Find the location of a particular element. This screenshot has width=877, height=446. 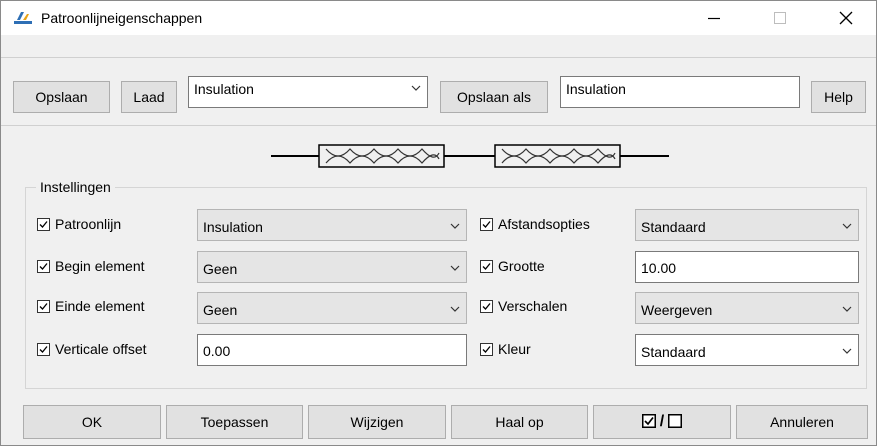

checkbox-label: Begin element is located at coordinates (100, 266).